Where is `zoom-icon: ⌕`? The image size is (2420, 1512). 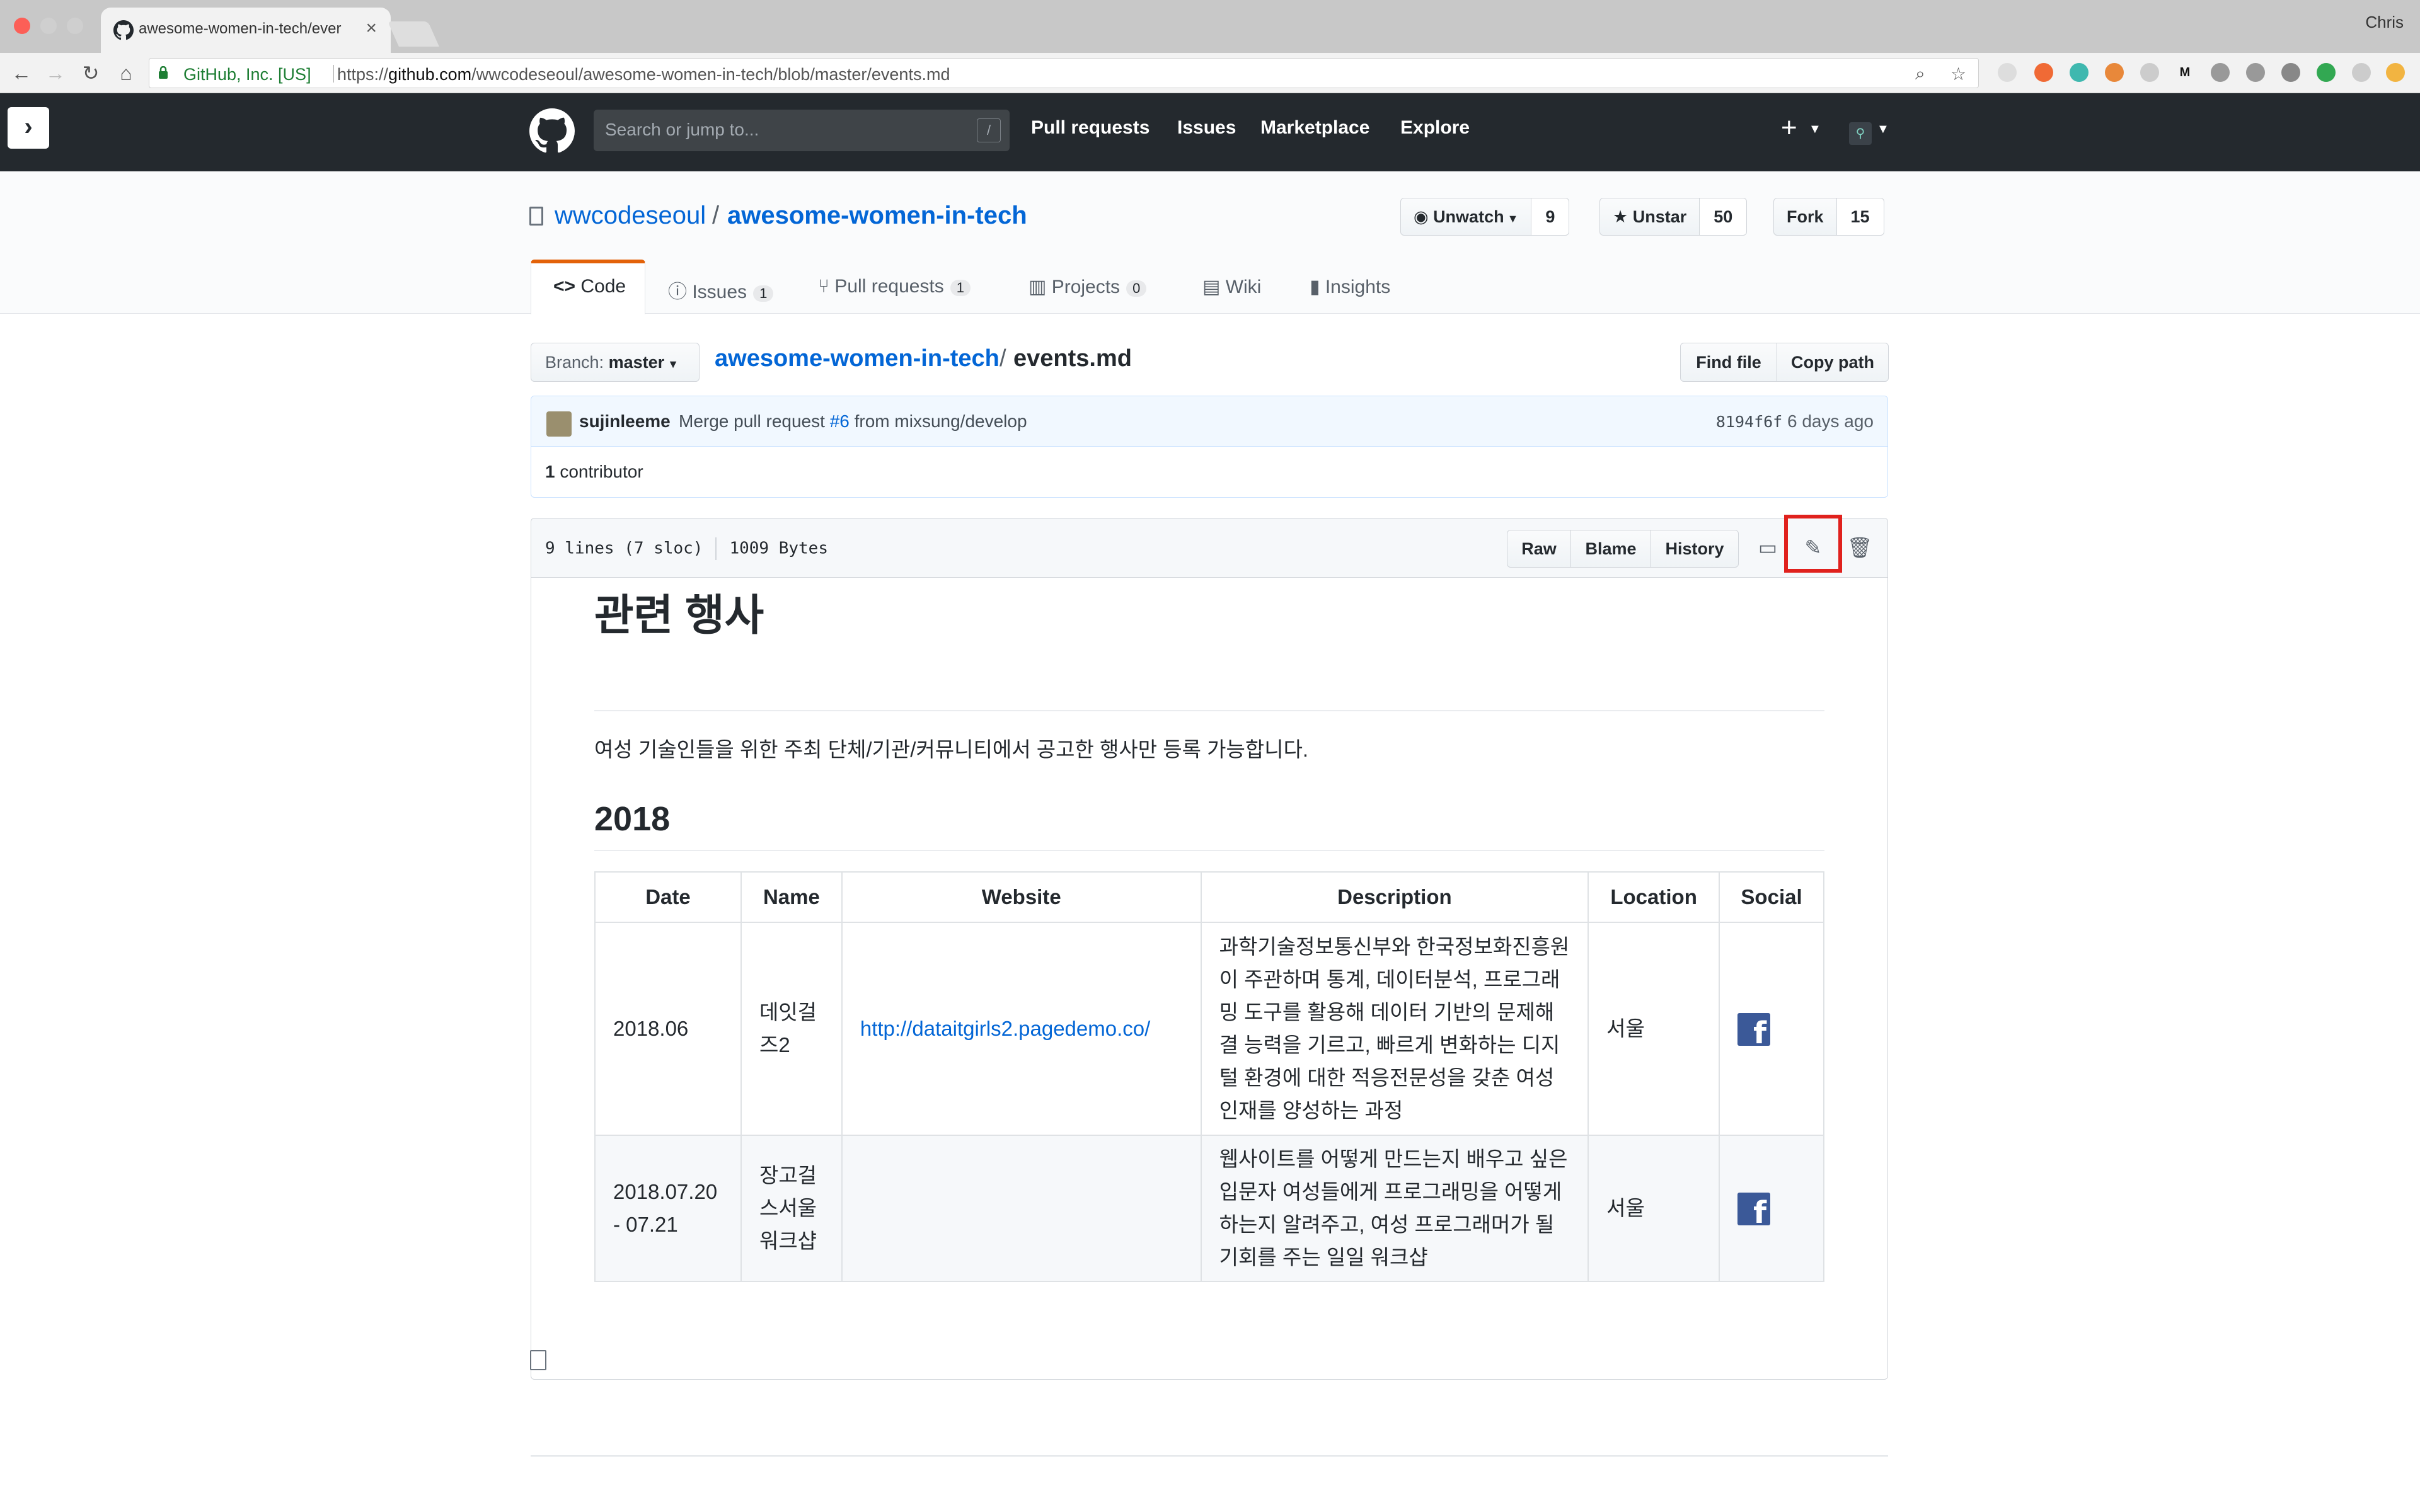
zoom-icon: ⌕ is located at coordinates (1920, 74).